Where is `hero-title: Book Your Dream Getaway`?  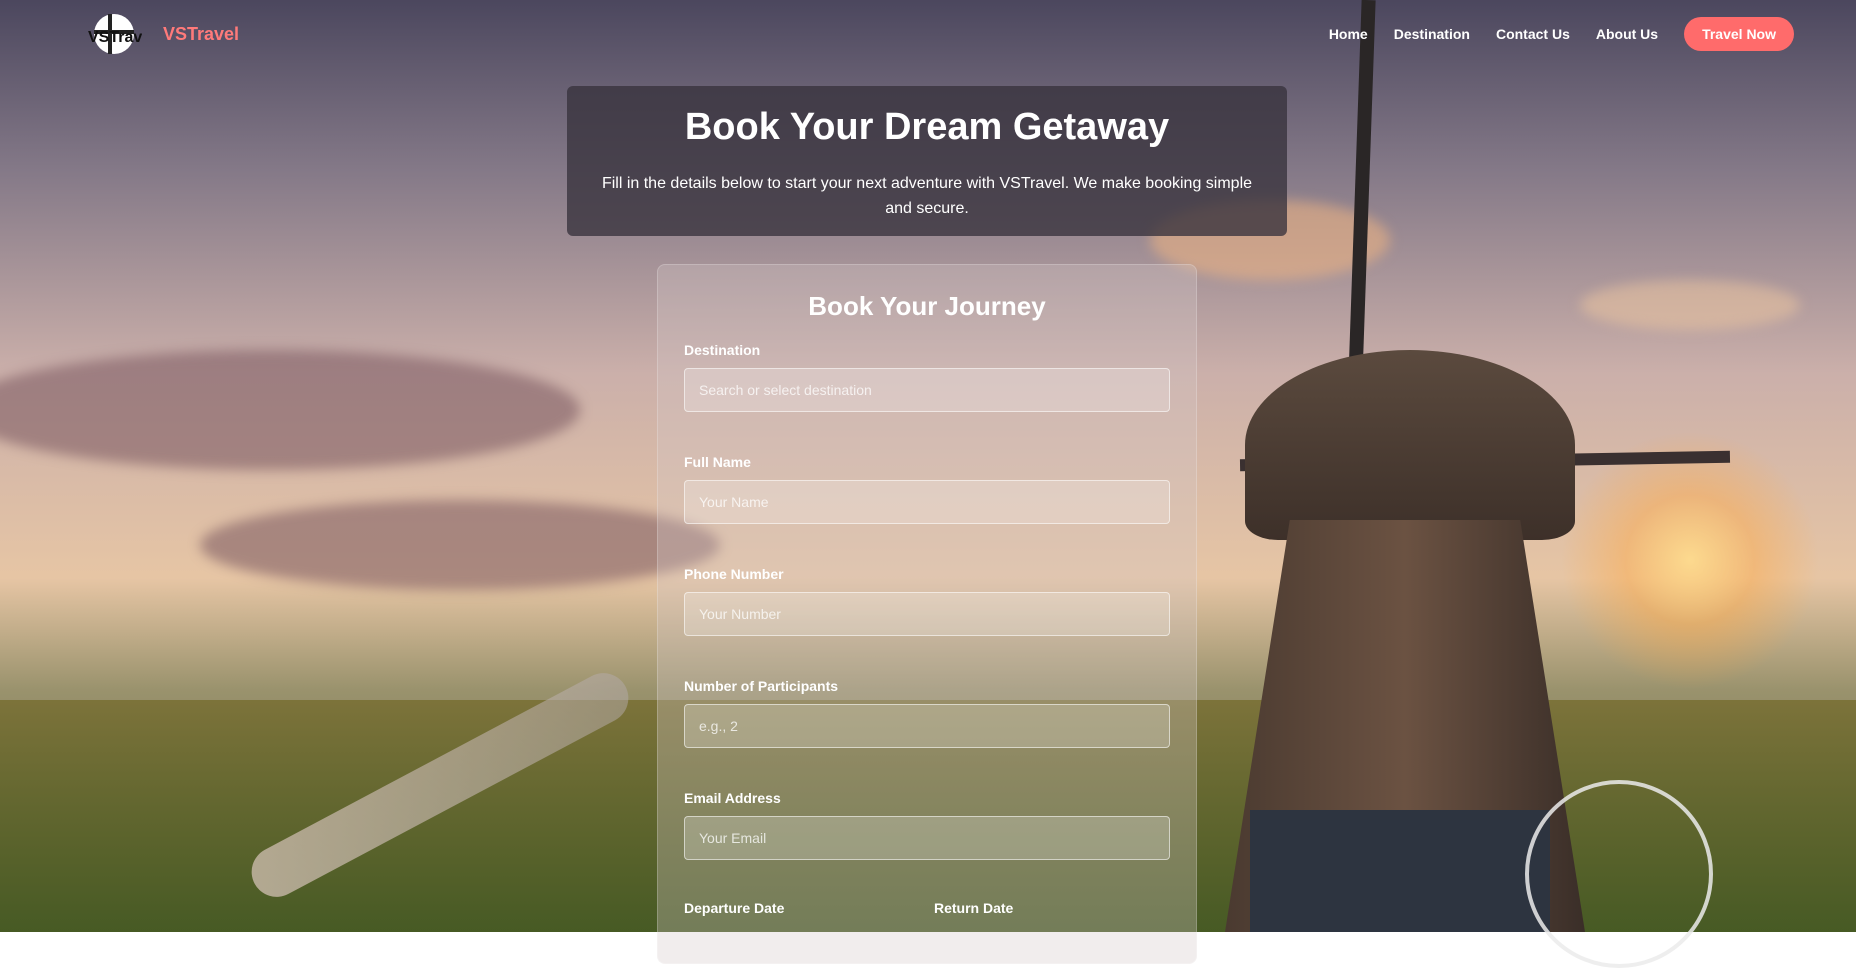 hero-title: Book Your Dream Getaway is located at coordinates (927, 127).